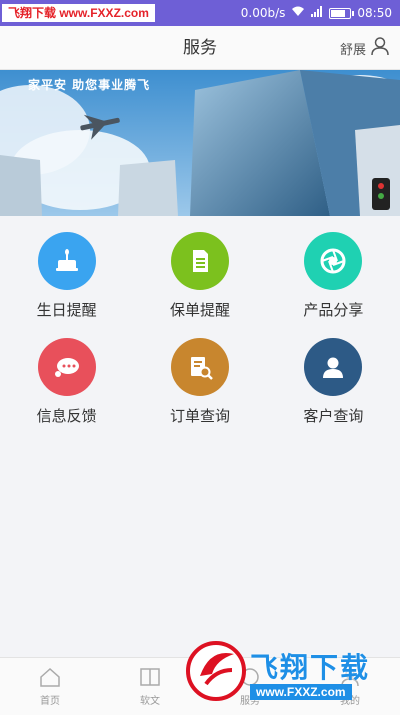 This screenshot has height=715, width=400. I want to click on service-feedback: 信息反馈, so click(66, 382).